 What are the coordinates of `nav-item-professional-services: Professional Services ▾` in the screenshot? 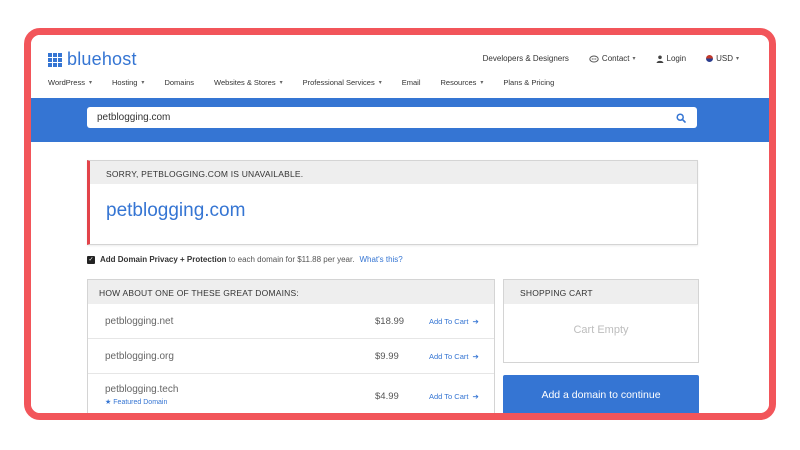 It's located at (342, 82).